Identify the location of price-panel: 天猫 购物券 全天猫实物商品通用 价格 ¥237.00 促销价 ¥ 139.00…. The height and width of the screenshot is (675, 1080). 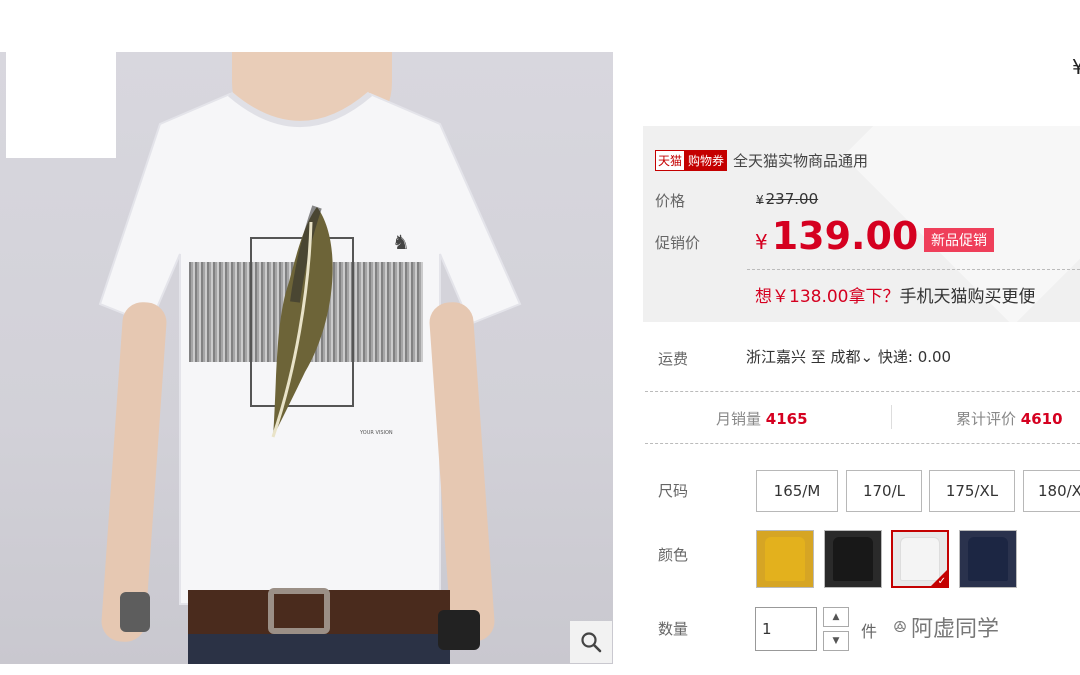
(861, 224).